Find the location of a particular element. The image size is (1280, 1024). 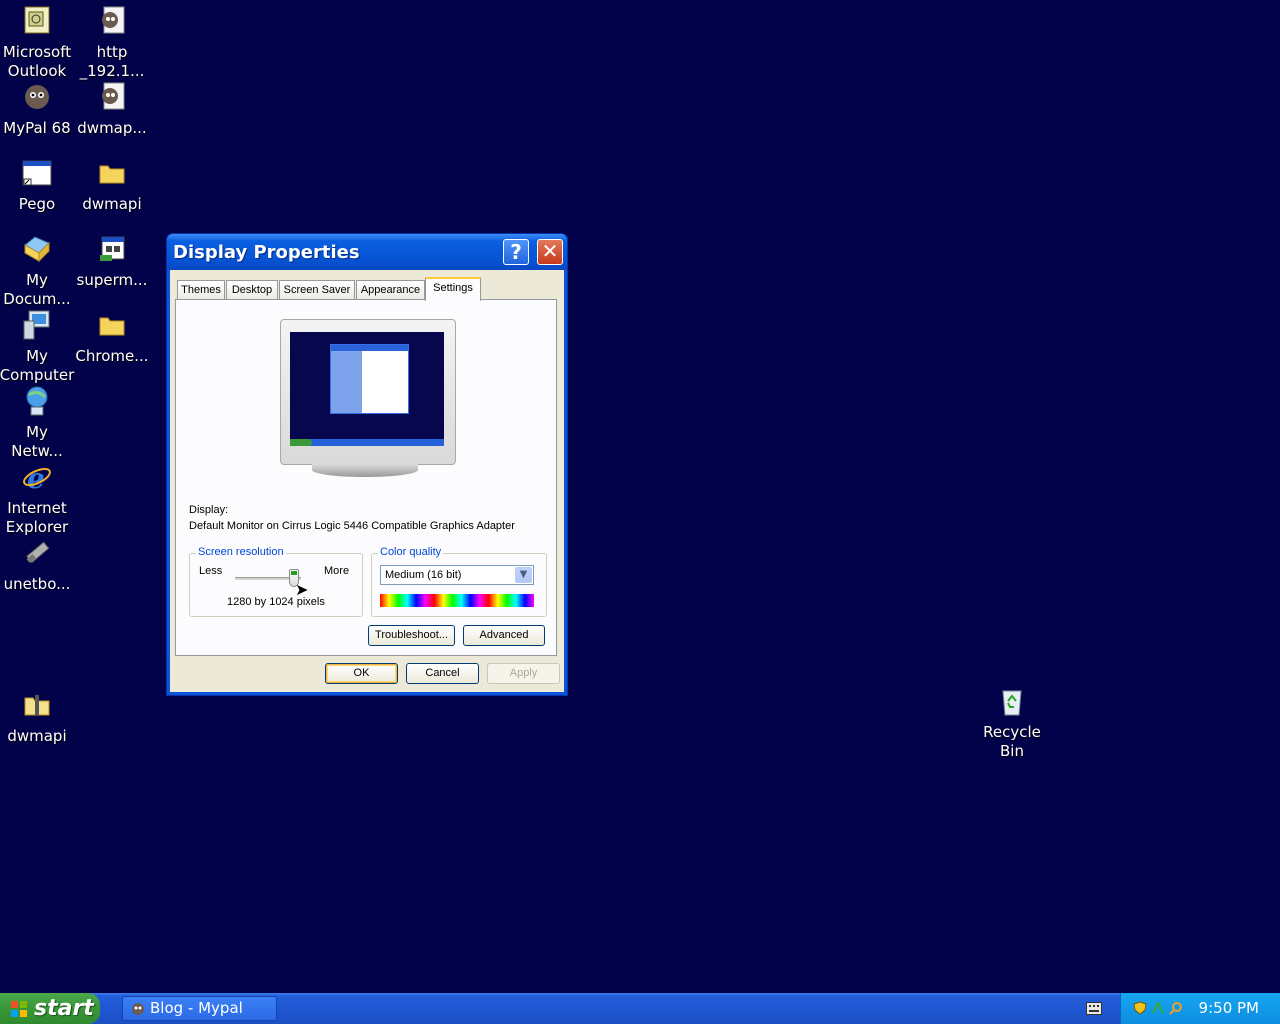

preview-taskbar is located at coordinates (367, 442).